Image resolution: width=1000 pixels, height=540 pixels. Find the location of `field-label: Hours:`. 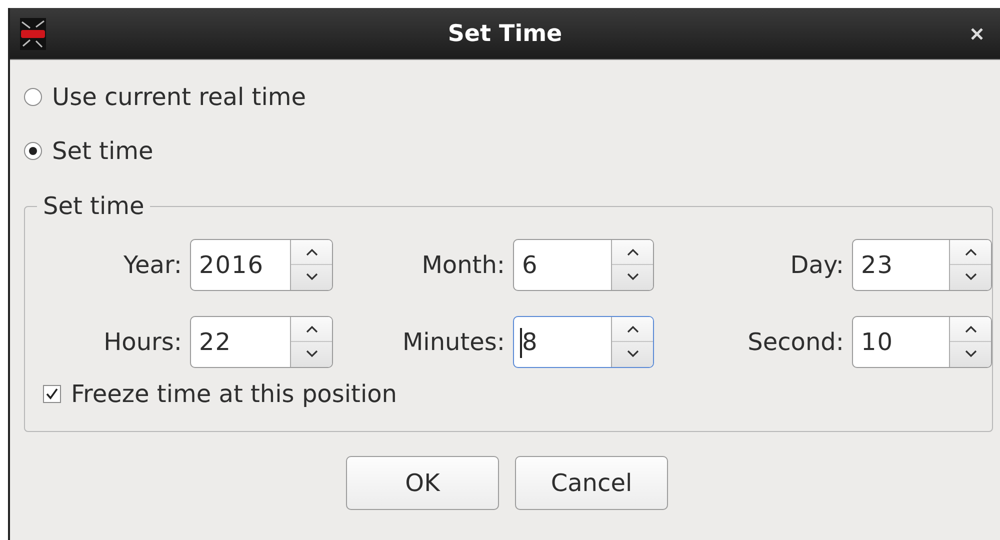

field-label: Hours: is located at coordinates (142, 342).